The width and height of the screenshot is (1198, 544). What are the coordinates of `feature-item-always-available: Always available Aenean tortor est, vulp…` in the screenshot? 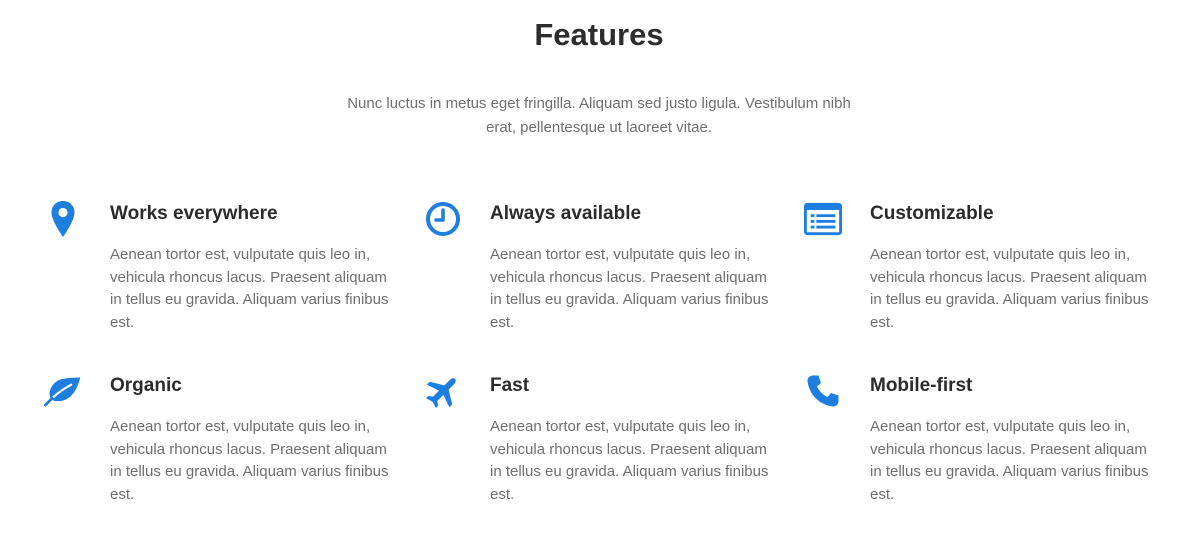 It's located at (610, 286).